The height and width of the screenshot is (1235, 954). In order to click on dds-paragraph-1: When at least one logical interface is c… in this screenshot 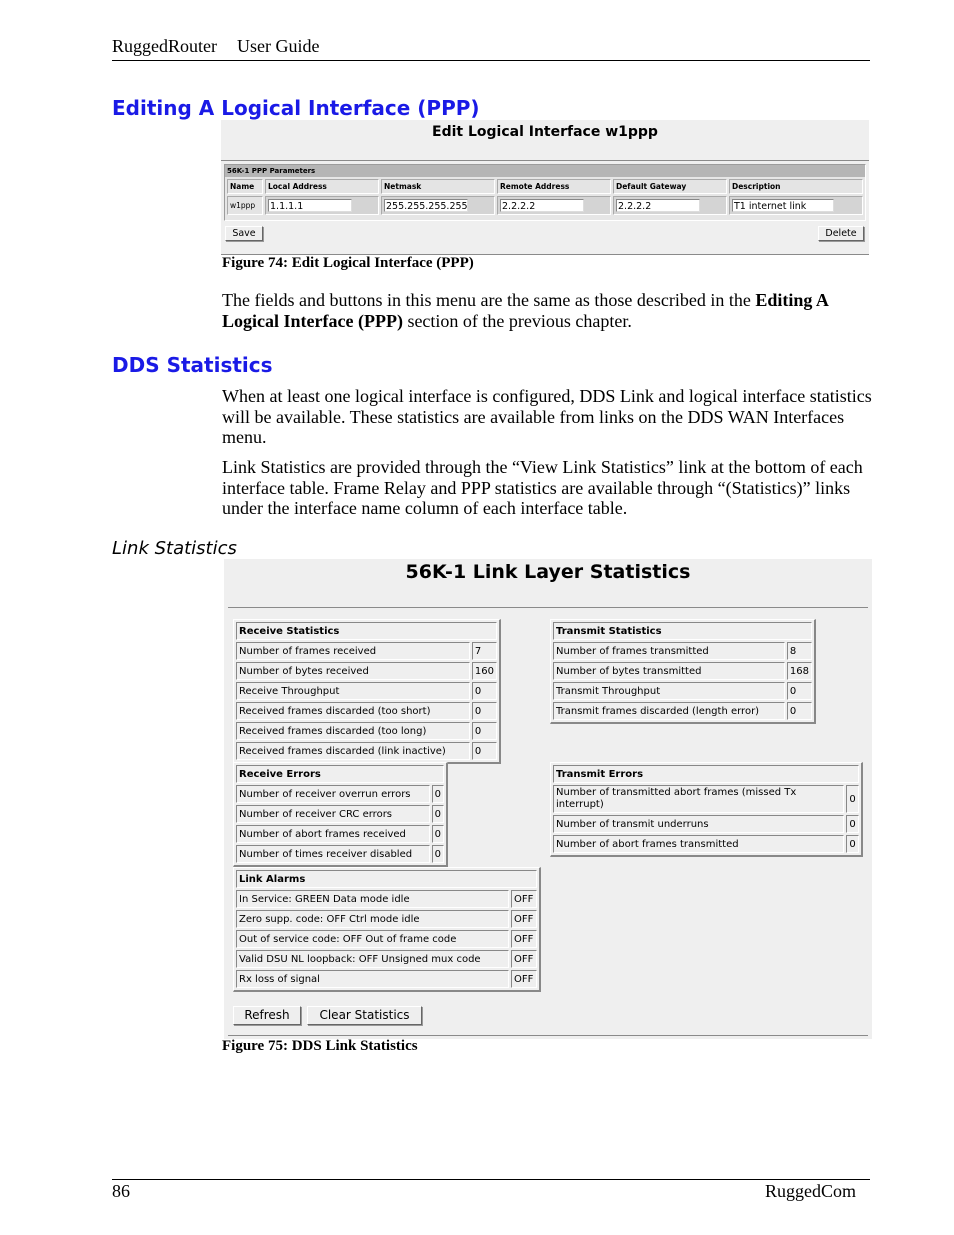, I will do `click(547, 416)`.